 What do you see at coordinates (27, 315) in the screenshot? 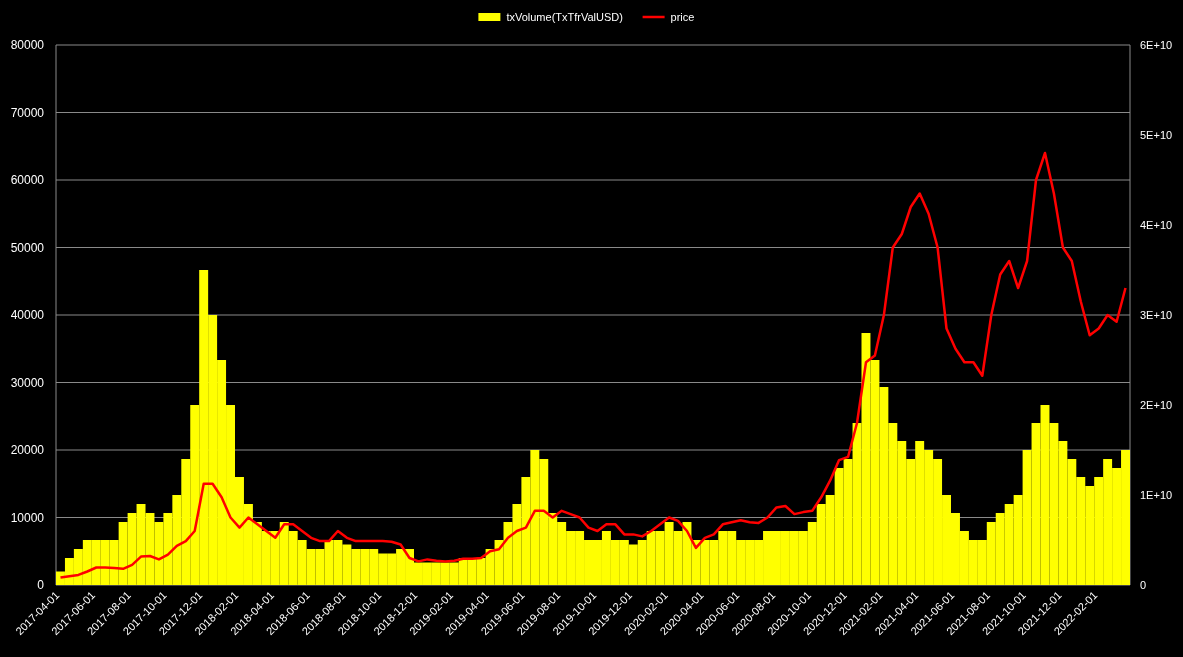
I see `y-axis-label: 40000` at bounding box center [27, 315].